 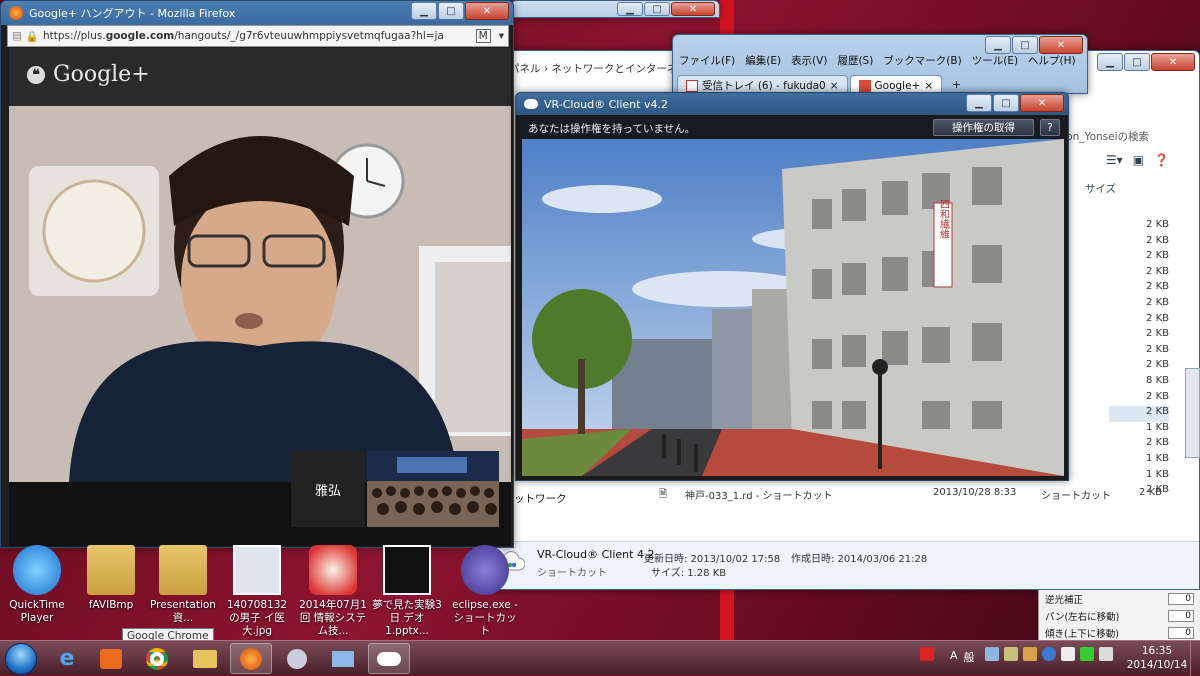 I want to click on menu-item: 編集(E), so click(x=763, y=60).